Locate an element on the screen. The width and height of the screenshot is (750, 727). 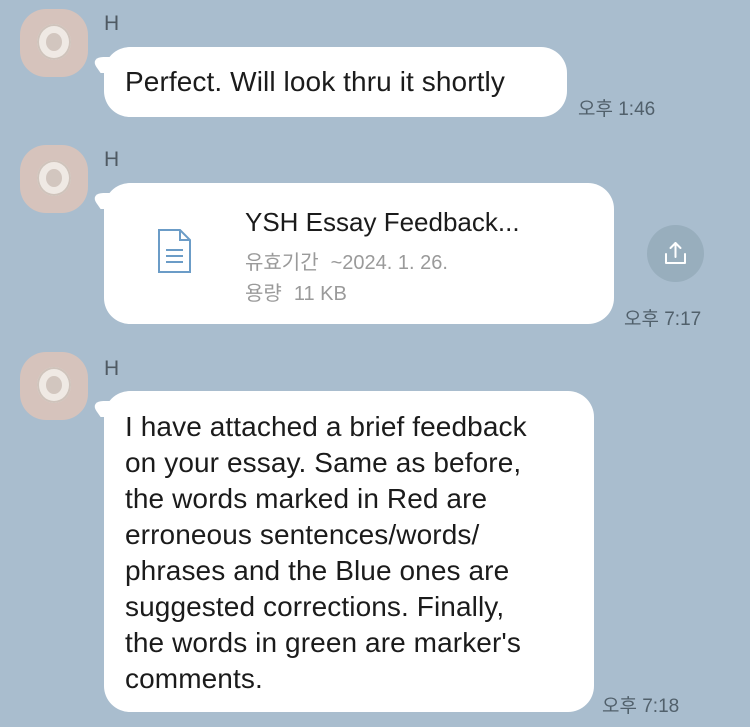
file-size: 용량 11 KB is located at coordinates (296, 291).